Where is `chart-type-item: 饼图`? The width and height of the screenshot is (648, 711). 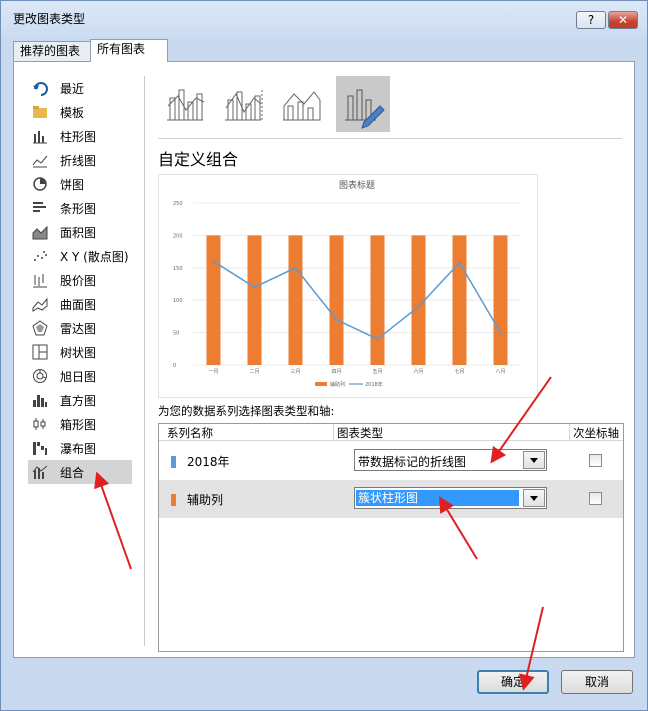 chart-type-item: 饼图 is located at coordinates (80, 184).